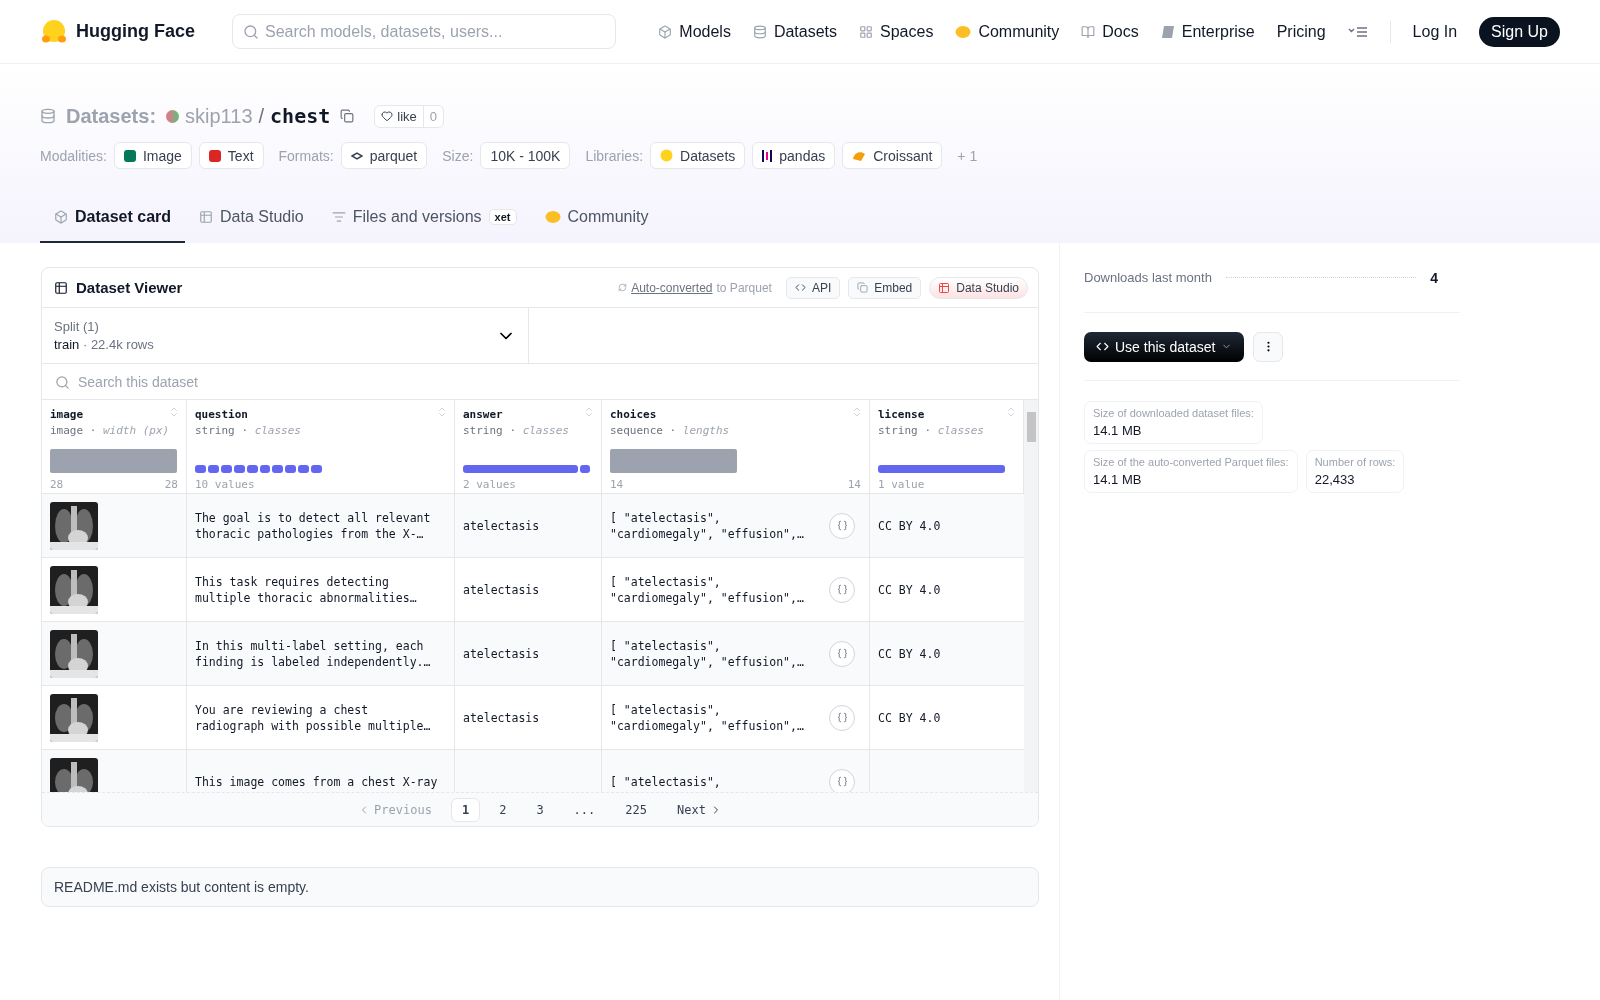 The height and width of the screenshot is (1000, 1600). I want to click on nav-link: Pricing, so click(1301, 31).